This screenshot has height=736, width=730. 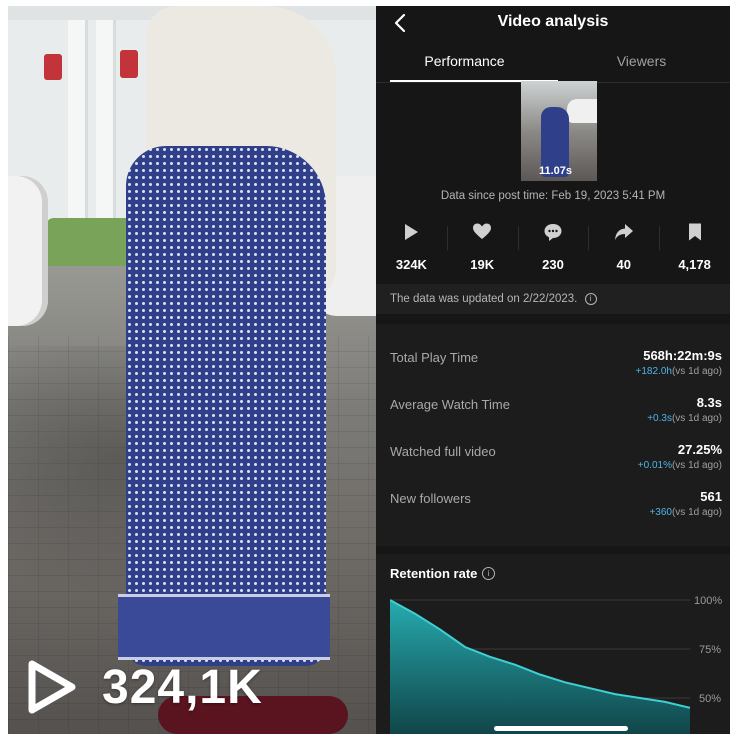 I want to click on stat-value: 230, so click(x=553, y=264).